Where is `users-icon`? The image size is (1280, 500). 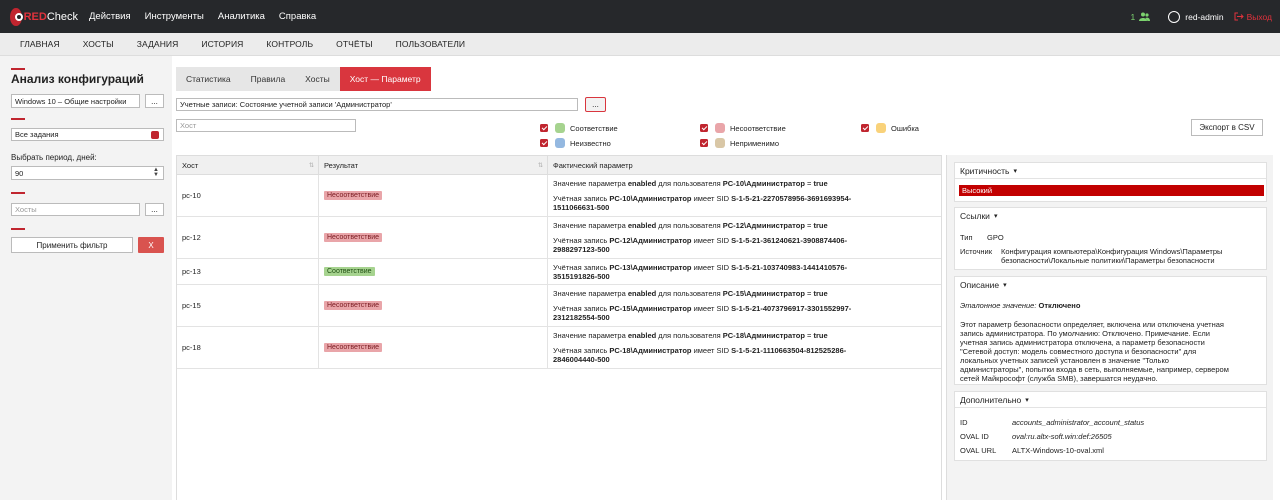
users-icon is located at coordinates (1145, 16).